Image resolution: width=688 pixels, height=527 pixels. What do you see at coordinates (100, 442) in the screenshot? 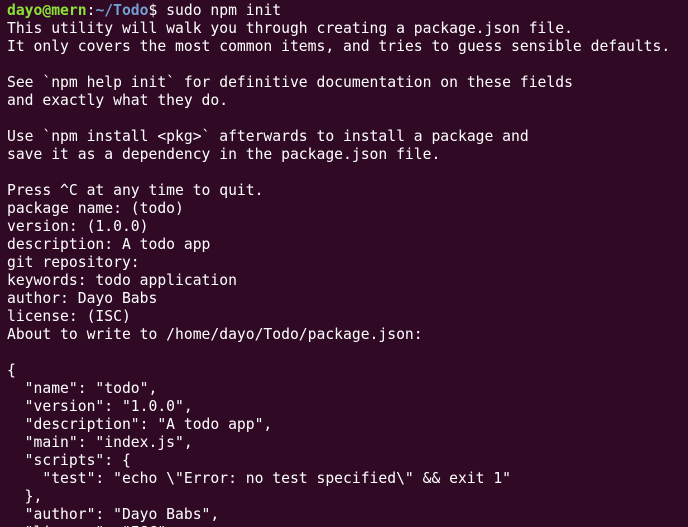
I see `output-line: "main": "index.js",` at bounding box center [100, 442].